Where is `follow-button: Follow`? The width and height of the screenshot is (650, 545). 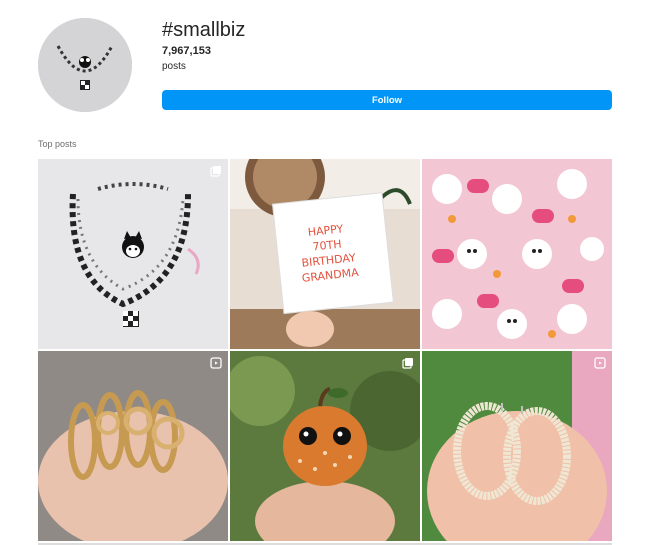 follow-button: Follow is located at coordinates (387, 100).